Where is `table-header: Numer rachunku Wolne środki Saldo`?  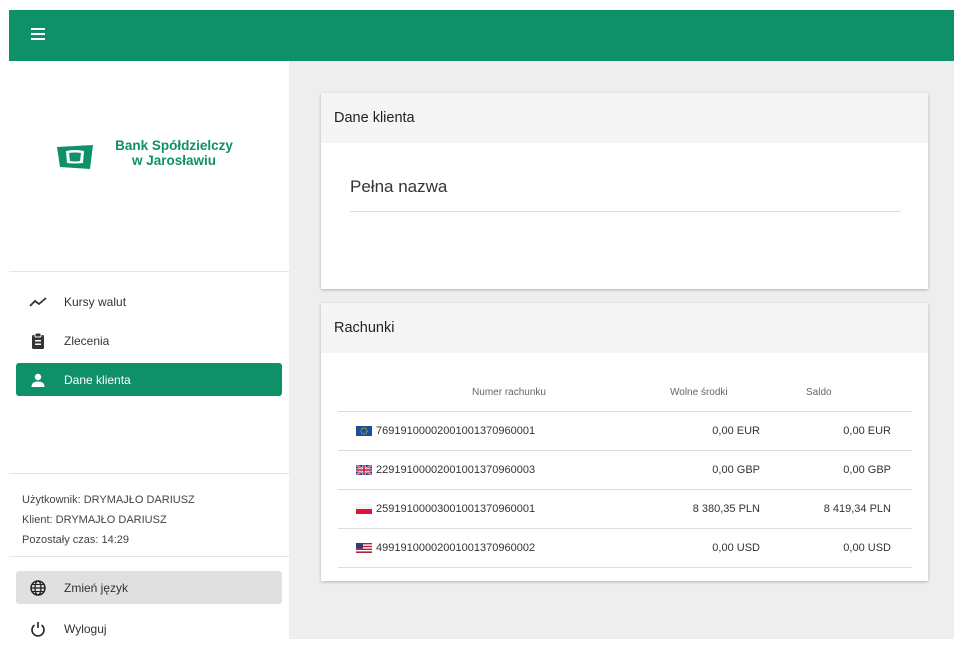
table-header: Numer rachunku Wolne środki Saldo is located at coordinates (625, 392).